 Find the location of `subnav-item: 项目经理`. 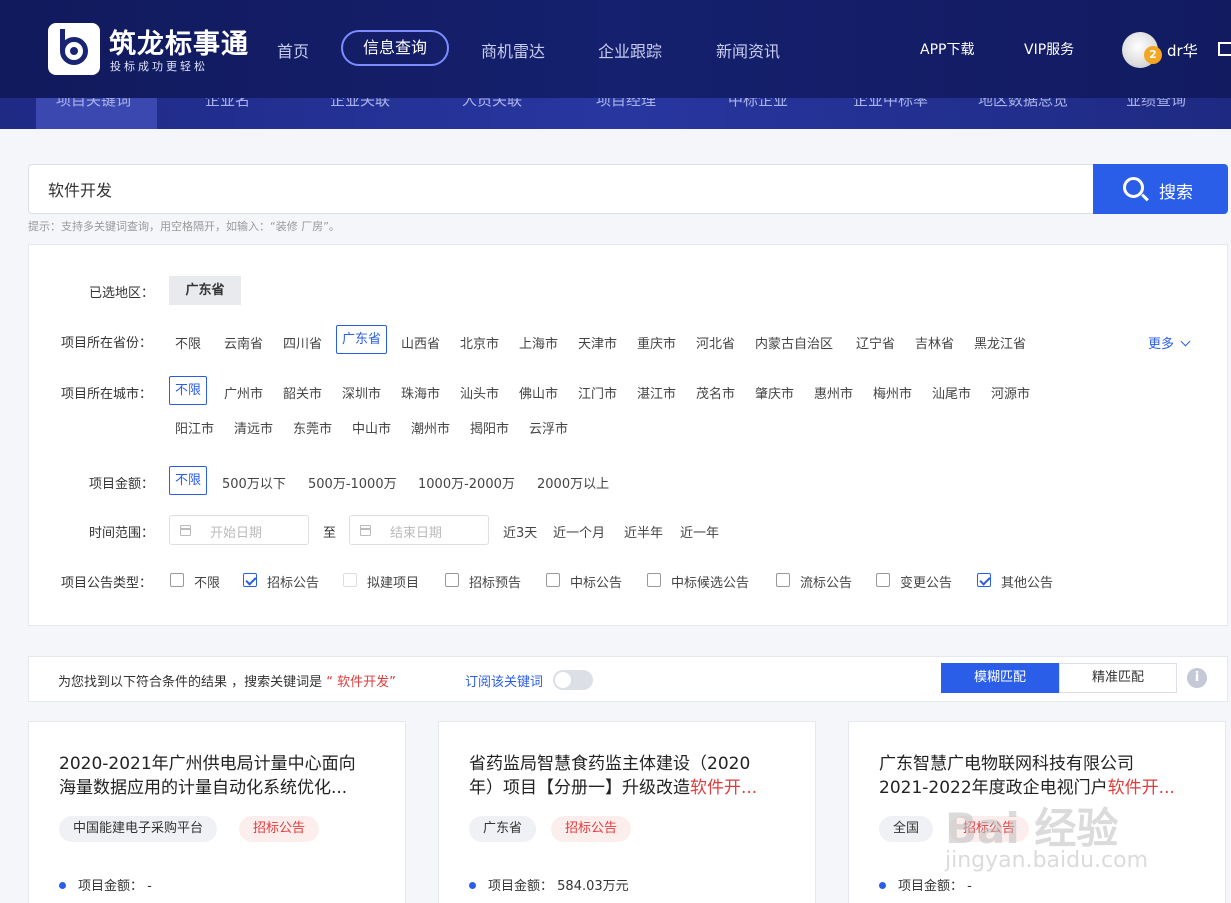

subnav-item: 项目经理 is located at coordinates (626, 104).